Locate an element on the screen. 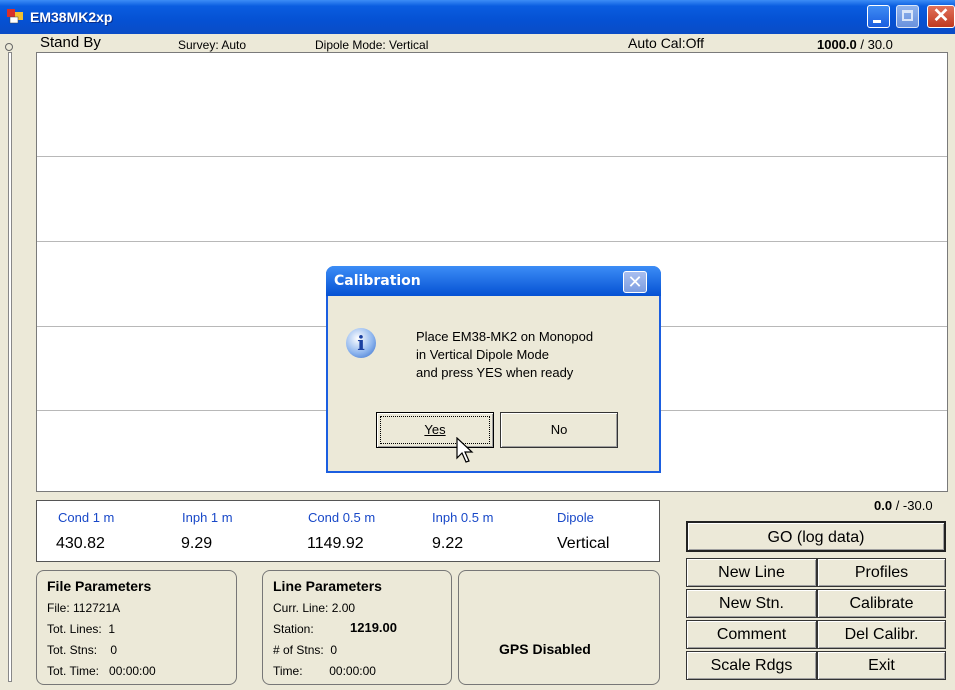 Image resolution: width=955 pixels, height=690 pixels. top-scale-max: 1000.0 is located at coordinates (837, 44).